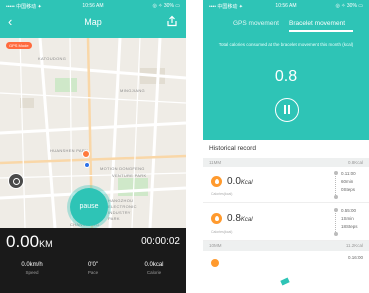  What do you see at coordinates (154, 272) in the screenshot?
I see `calorie-label: Calorie` at bounding box center [154, 272].